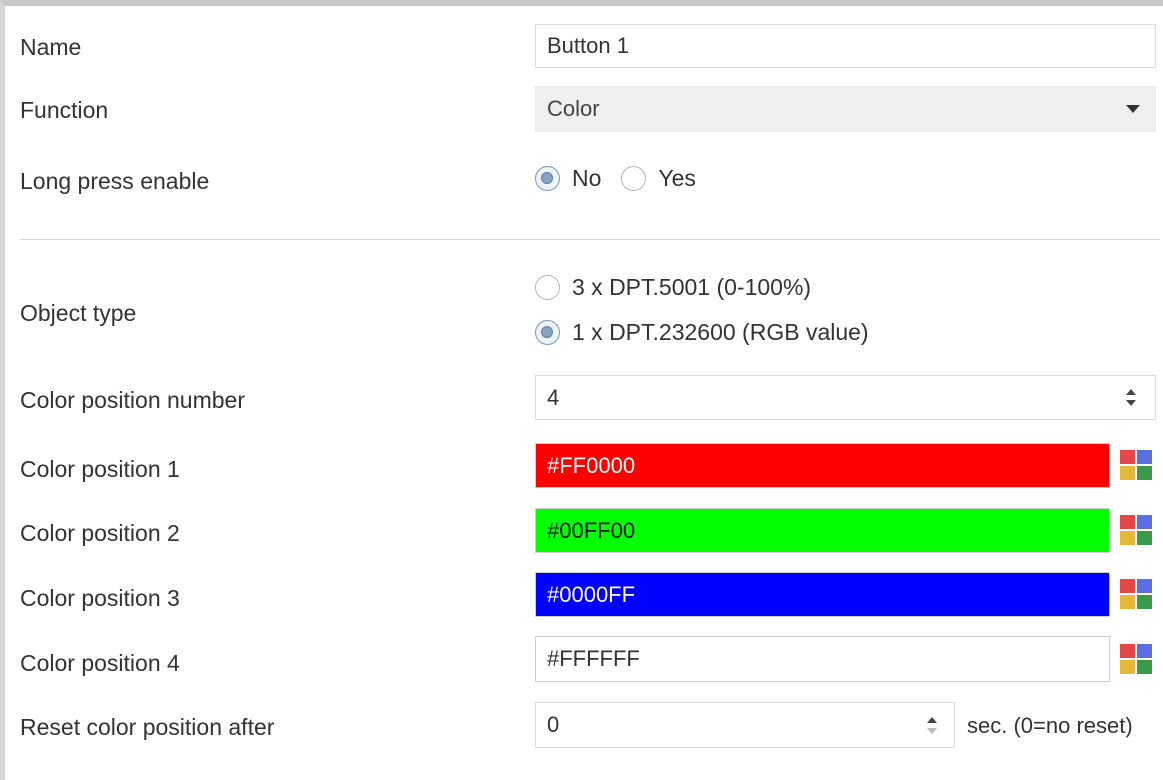 The height and width of the screenshot is (780, 1163). I want to click on name-input: Button 1, so click(845, 46).